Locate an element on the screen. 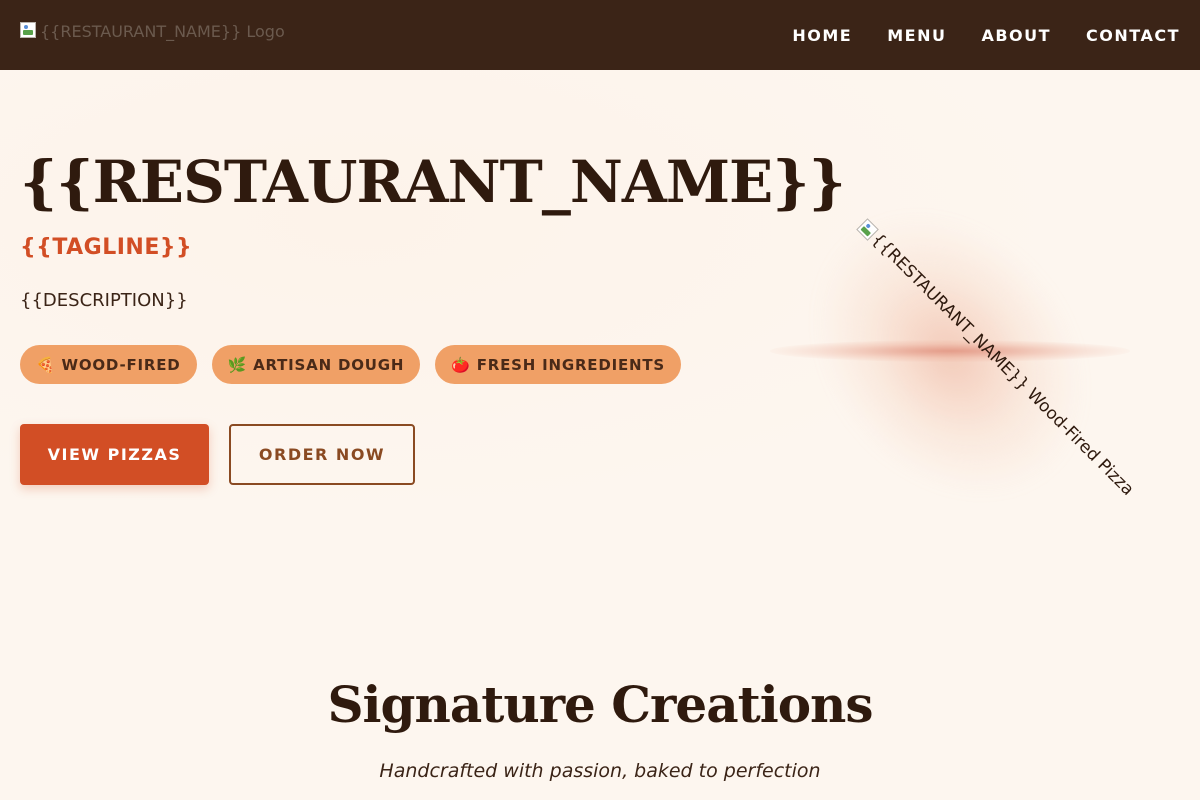 Image resolution: width=1200 pixels, height=800 pixels. pizza-icon: 🍕 is located at coordinates (46, 364).